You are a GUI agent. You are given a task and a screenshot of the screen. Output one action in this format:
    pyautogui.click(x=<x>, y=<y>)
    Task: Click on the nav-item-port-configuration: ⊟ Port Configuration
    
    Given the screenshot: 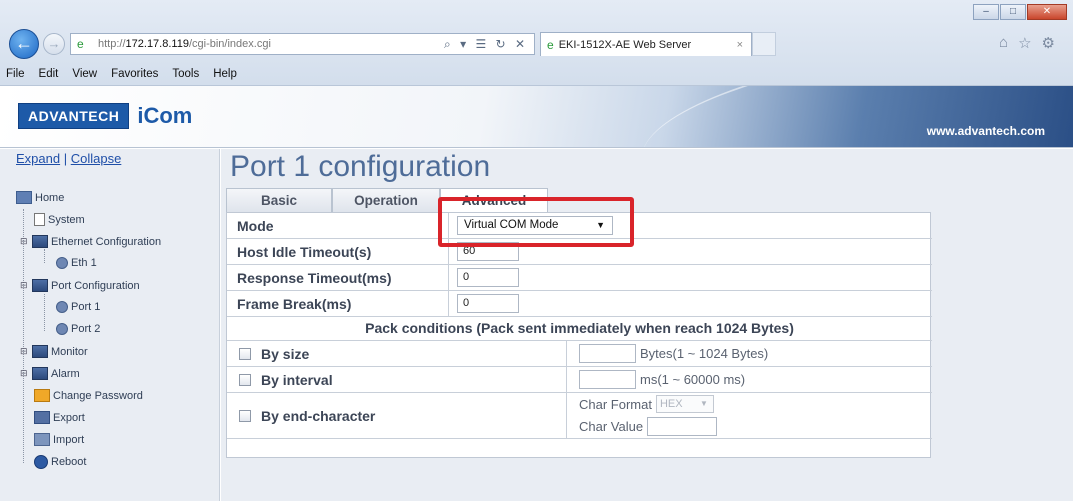 What is the action you would take?
    pyautogui.click(x=80, y=285)
    